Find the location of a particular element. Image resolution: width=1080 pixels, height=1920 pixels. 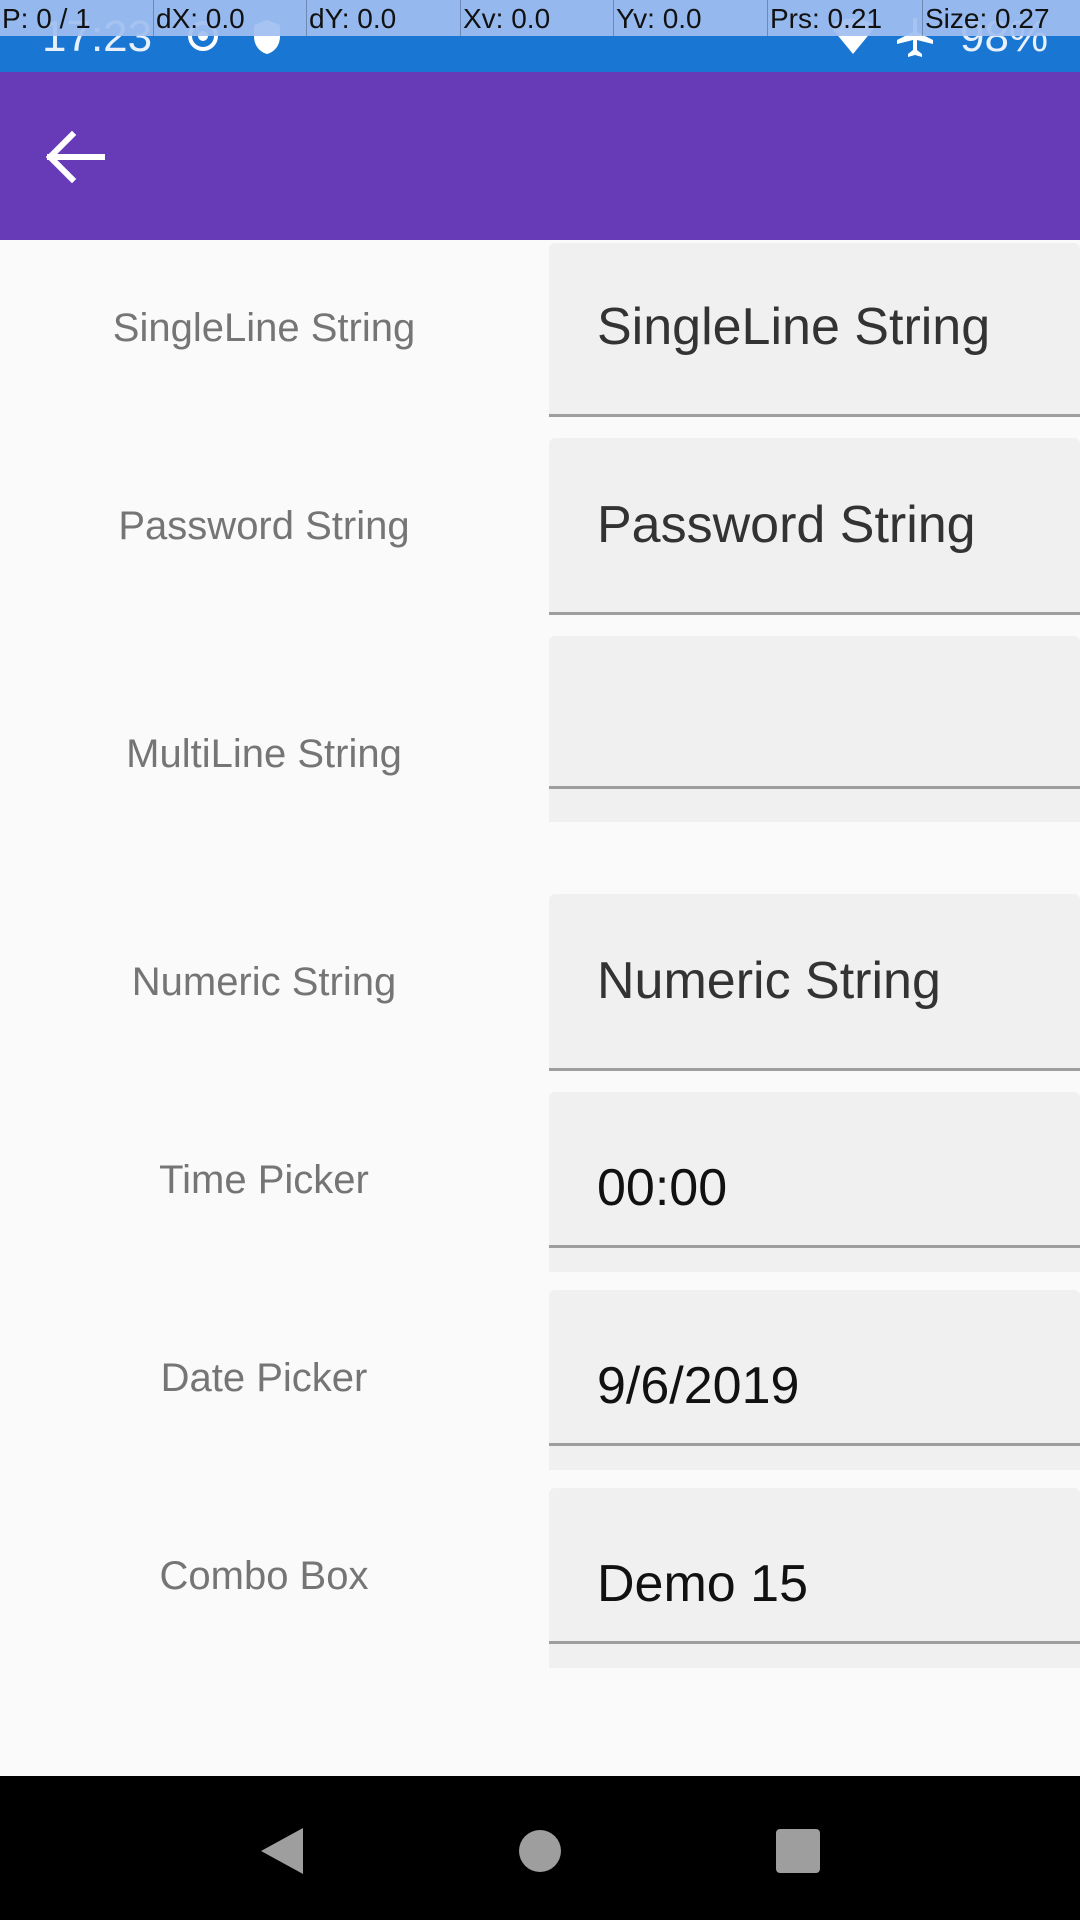

debug-xv: Xv: 0.0 is located at coordinates (537, 18).